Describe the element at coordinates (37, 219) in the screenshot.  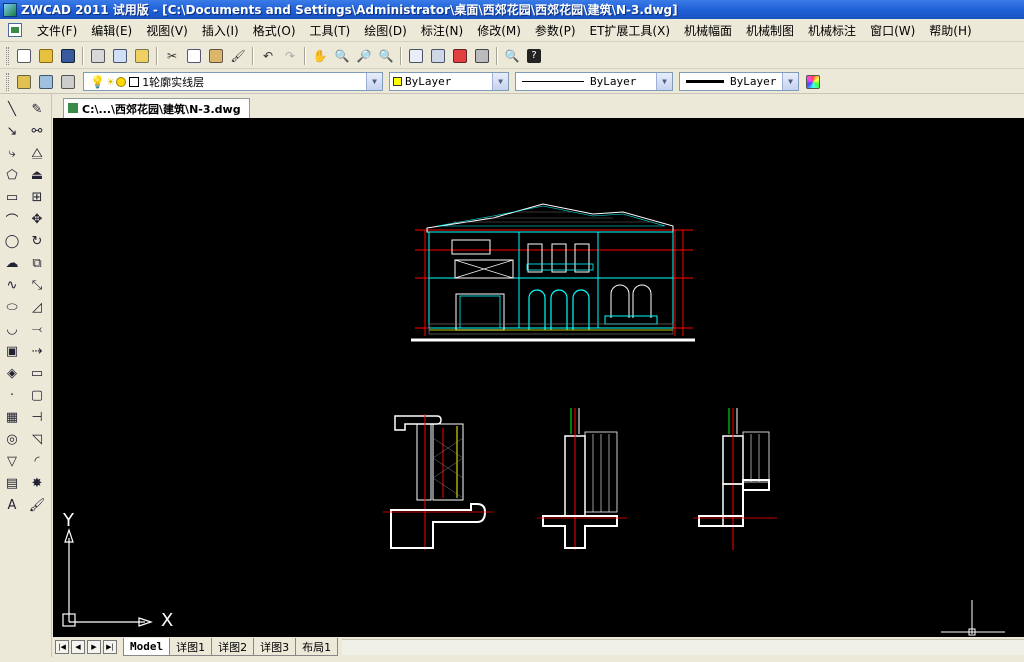
I see `move-icon: ✥` at that location.